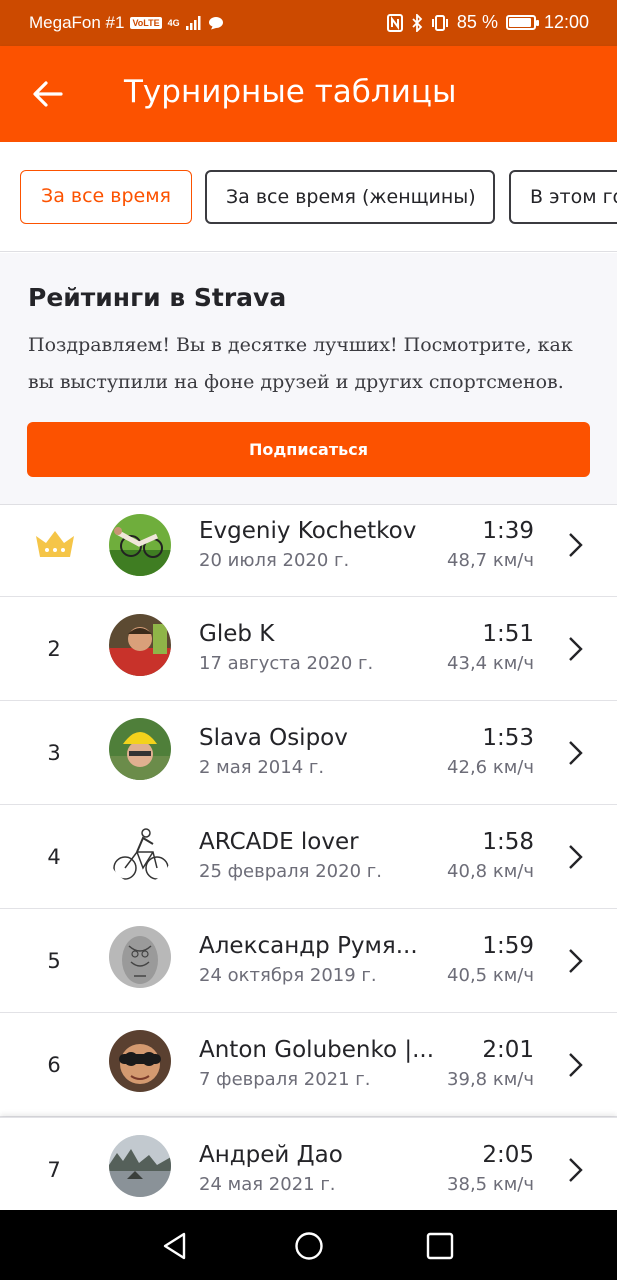  I want to click on status-right: 85 % 12:00, so click(487, 22).